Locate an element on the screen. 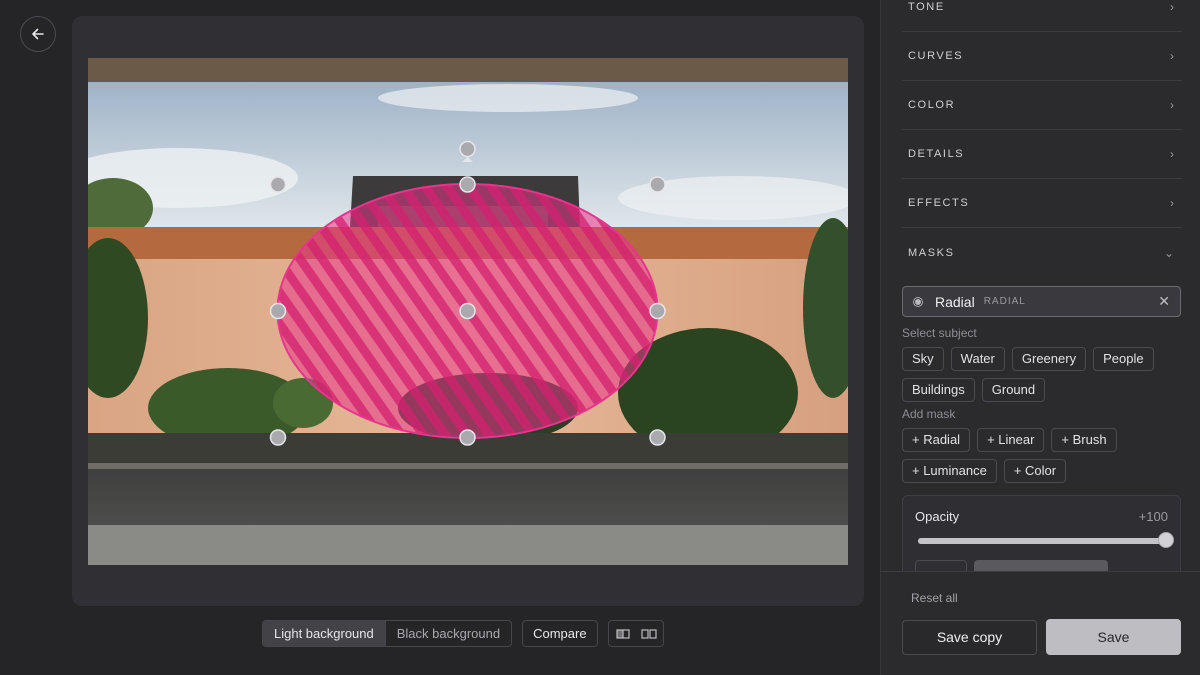 The image size is (1200, 675). section-effects-label: EFFECTS is located at coordinates (939, 203).